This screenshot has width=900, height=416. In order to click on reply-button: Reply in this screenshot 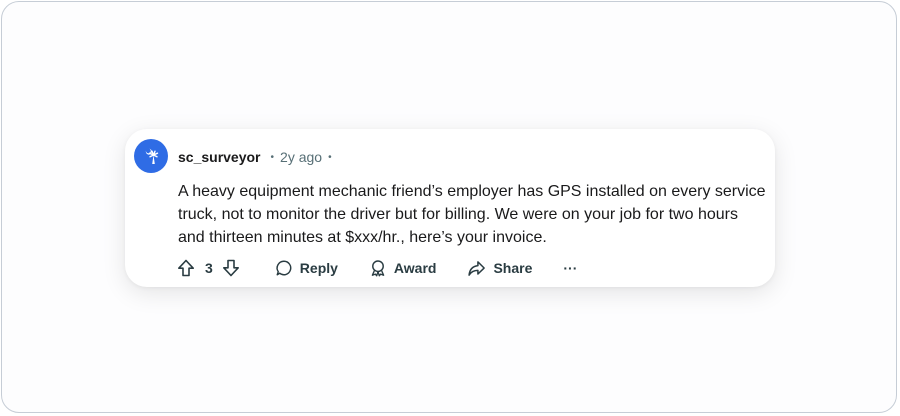, I will do `click(306, 268)`.